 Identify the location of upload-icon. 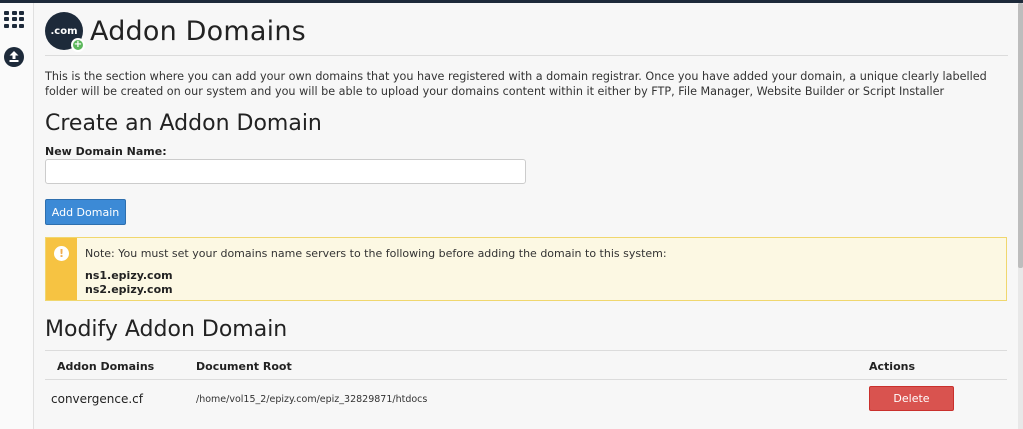
(14, 57).